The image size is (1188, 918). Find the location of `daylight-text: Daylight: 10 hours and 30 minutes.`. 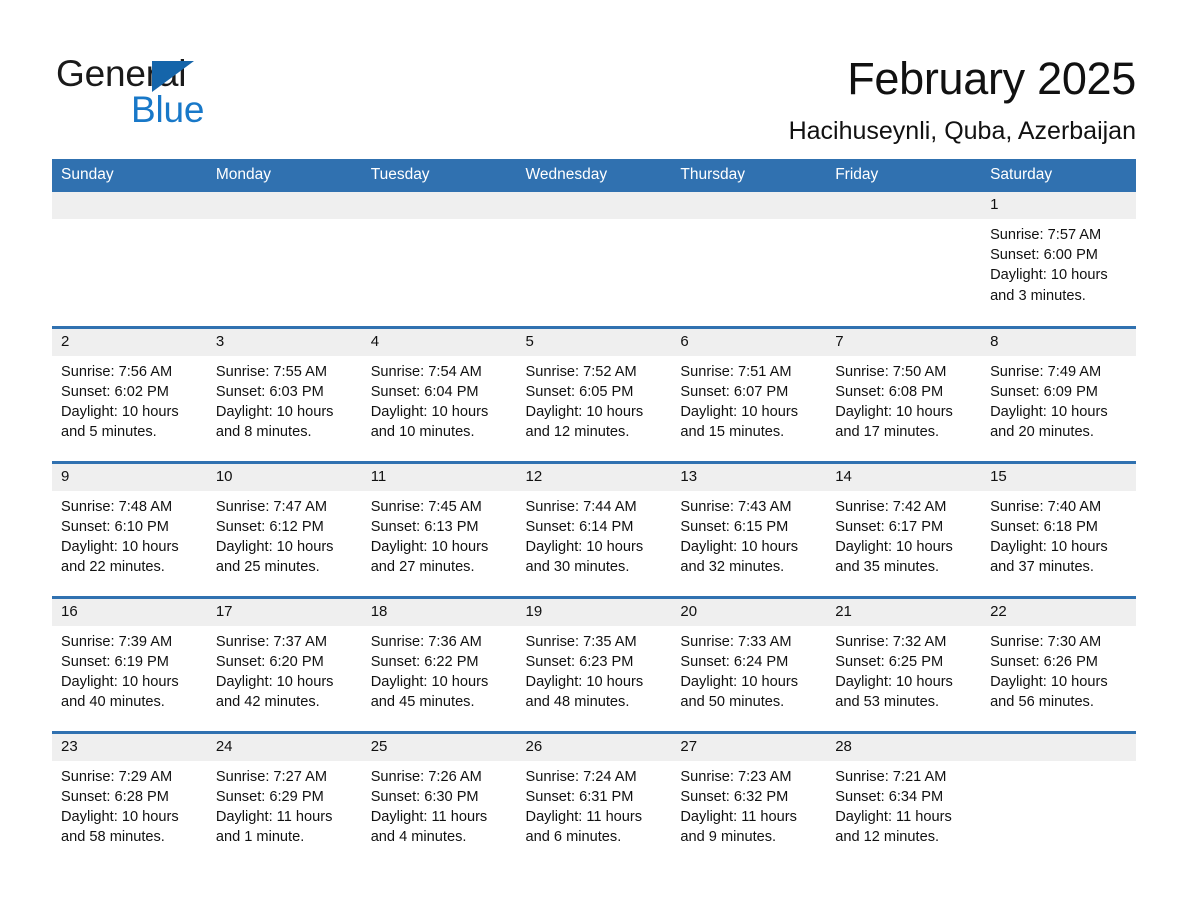

daylight-text: Daylight: 10 hours and 30 minutes. is located at coordinates (584, 557).